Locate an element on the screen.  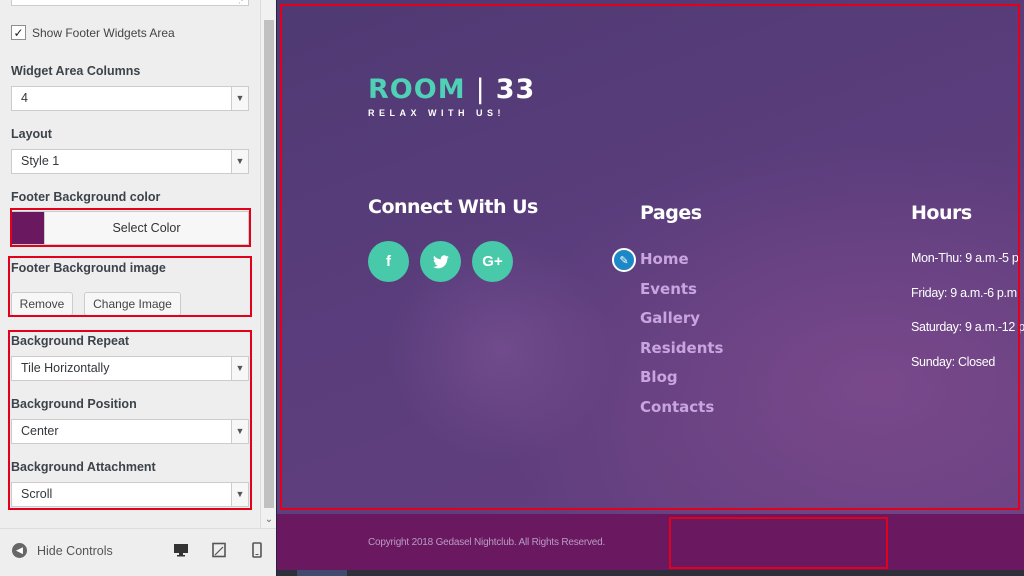
bottom-strip is located at coordinates (650, 573).